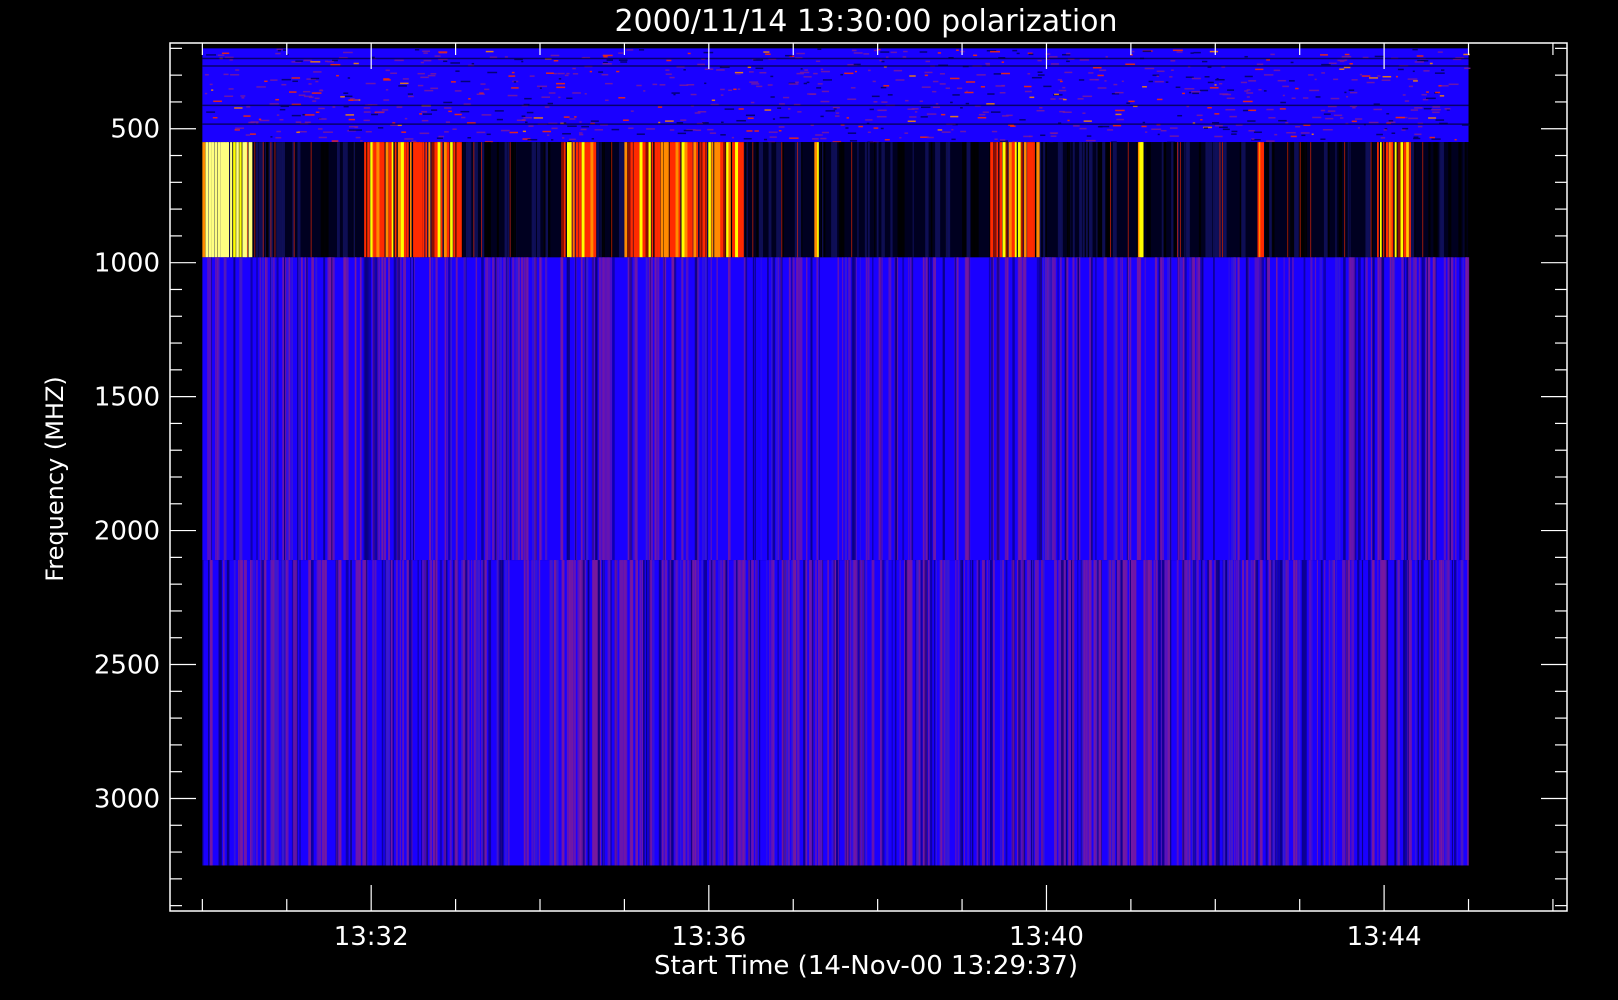  I want to click on y-tick-label: 500, so click(135, 130).